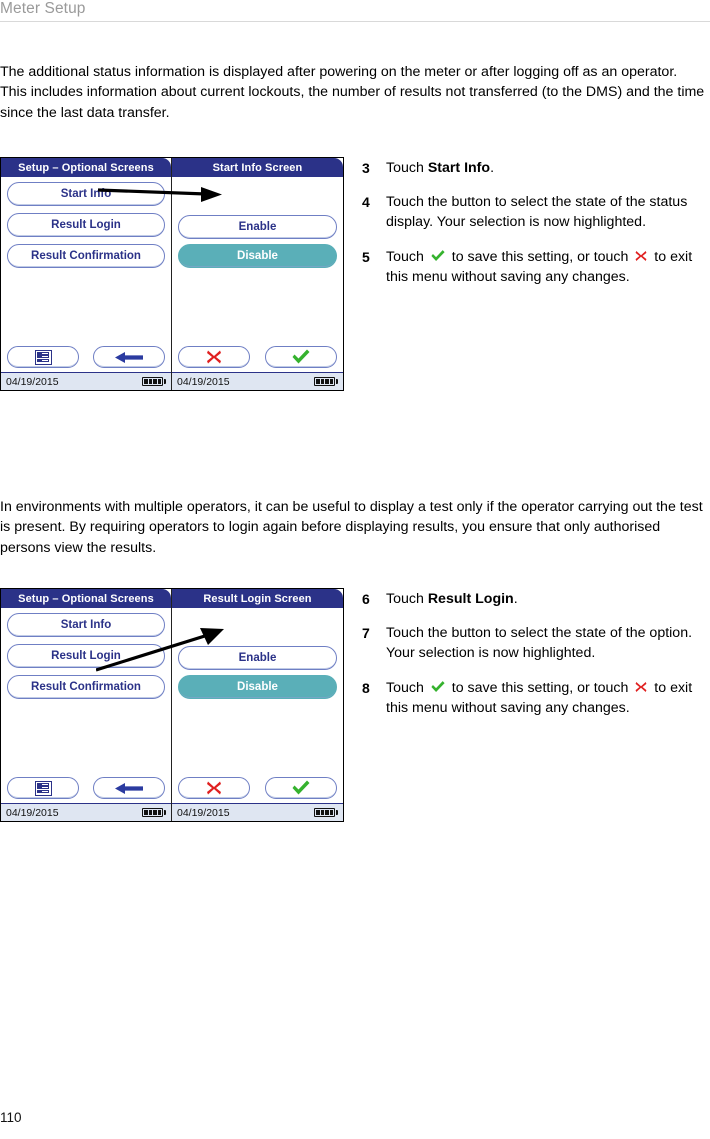 This screenshot has width=710, height=1139. Describe the element at coordinates (366, 168) in the screenshot. I see `step-number: 3` at that location.